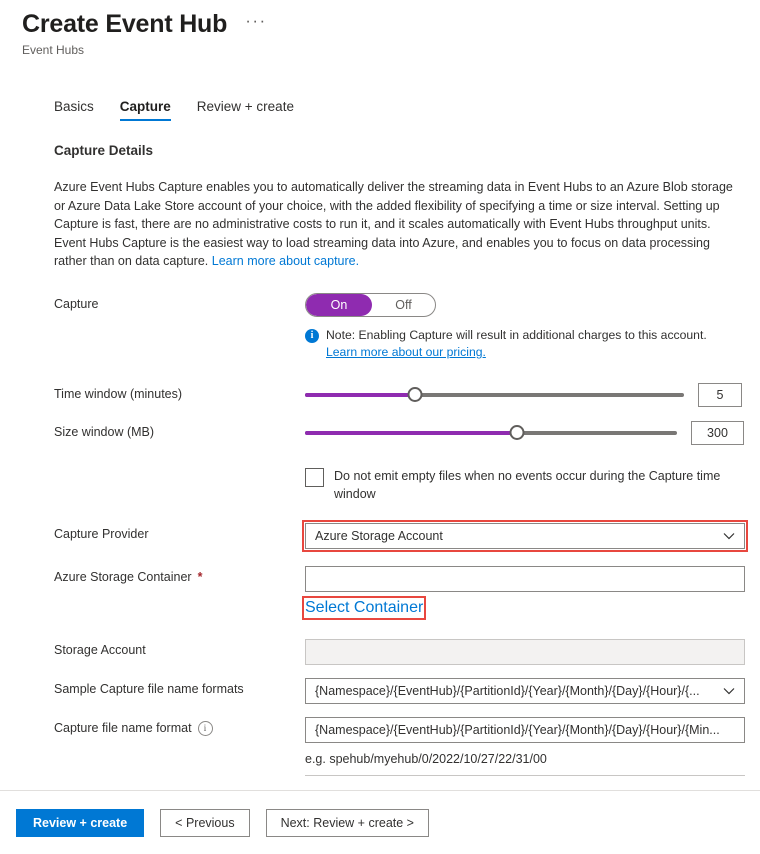 Image resolution: width=760 pixels, height=854 pixels. What do you see at coordinates (411, 432) in the screenshot?
I see `size-window-slider-fill` at bounding box center [411, 432].